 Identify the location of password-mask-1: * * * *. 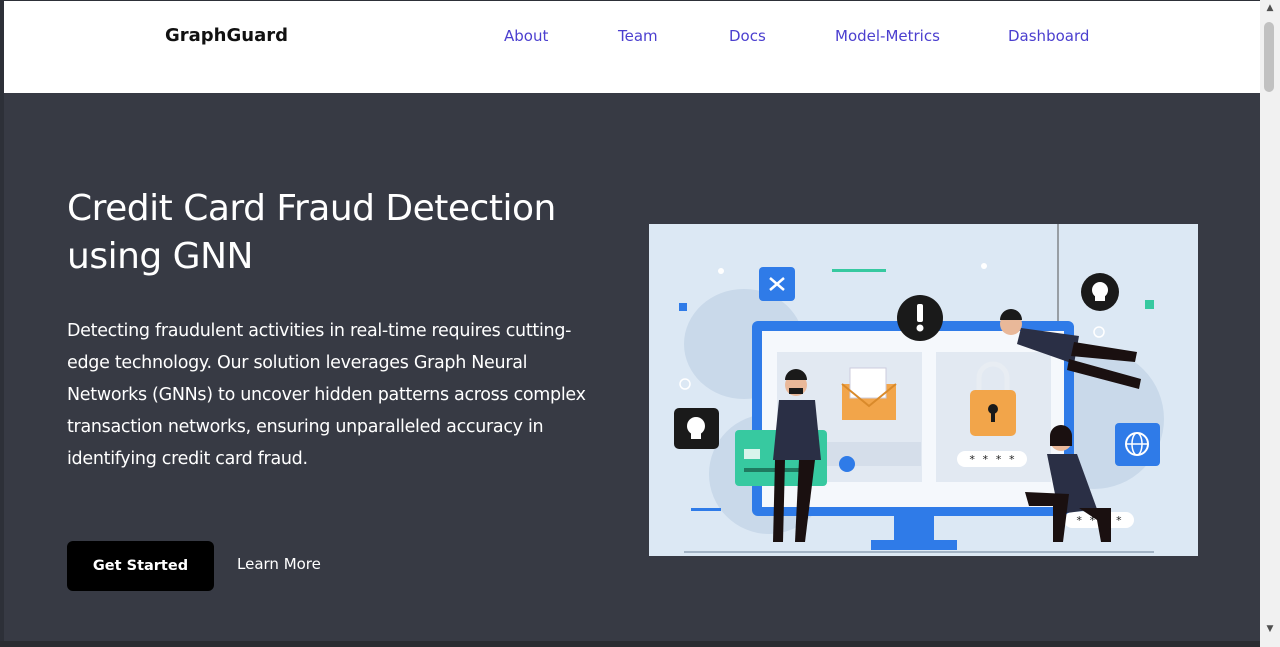
(992, 459).